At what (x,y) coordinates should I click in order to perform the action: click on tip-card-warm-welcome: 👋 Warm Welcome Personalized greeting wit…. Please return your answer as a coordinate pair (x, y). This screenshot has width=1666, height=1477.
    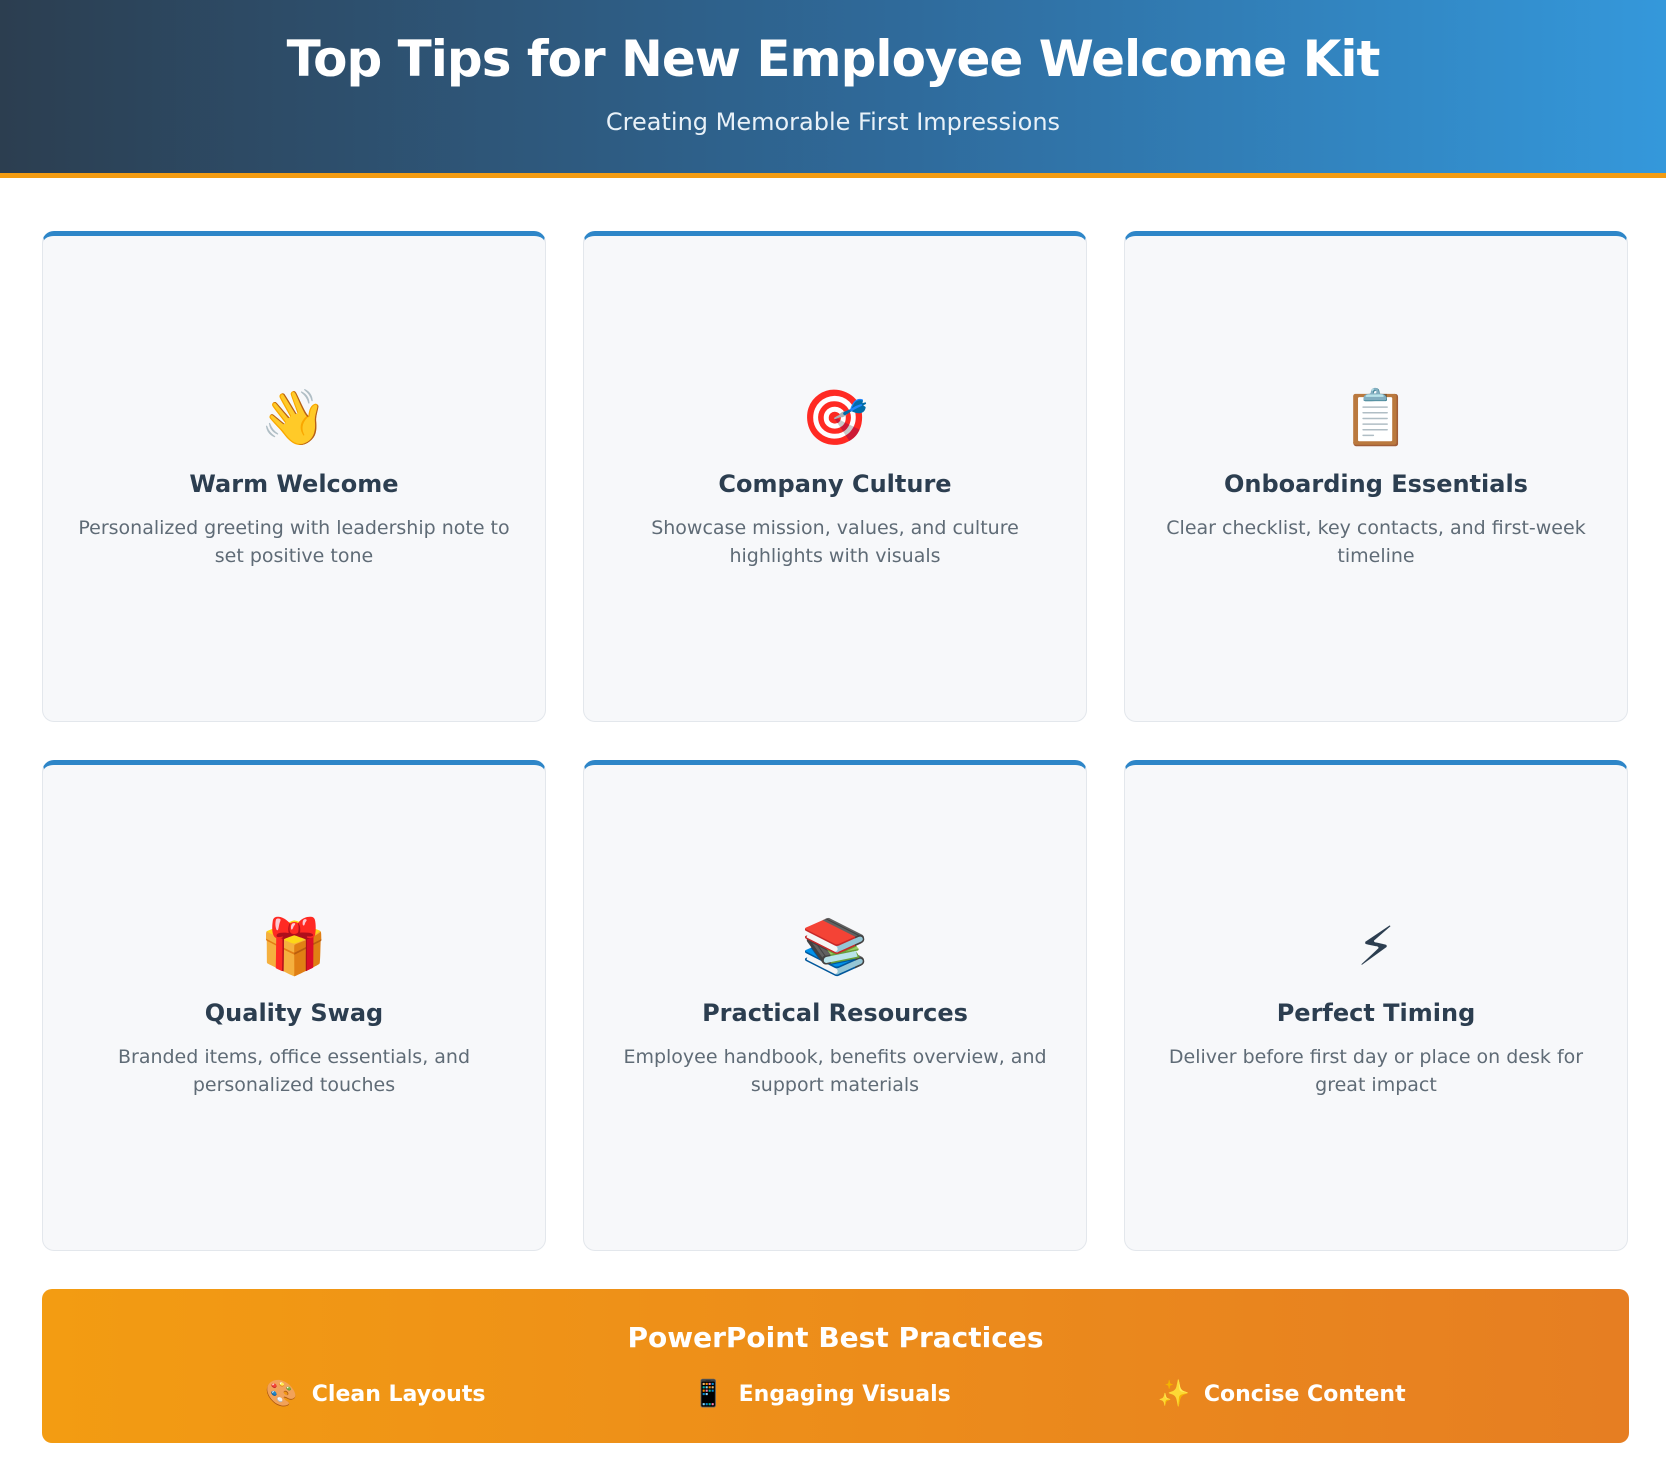
    Looking at the image, I should click on (294, 476).